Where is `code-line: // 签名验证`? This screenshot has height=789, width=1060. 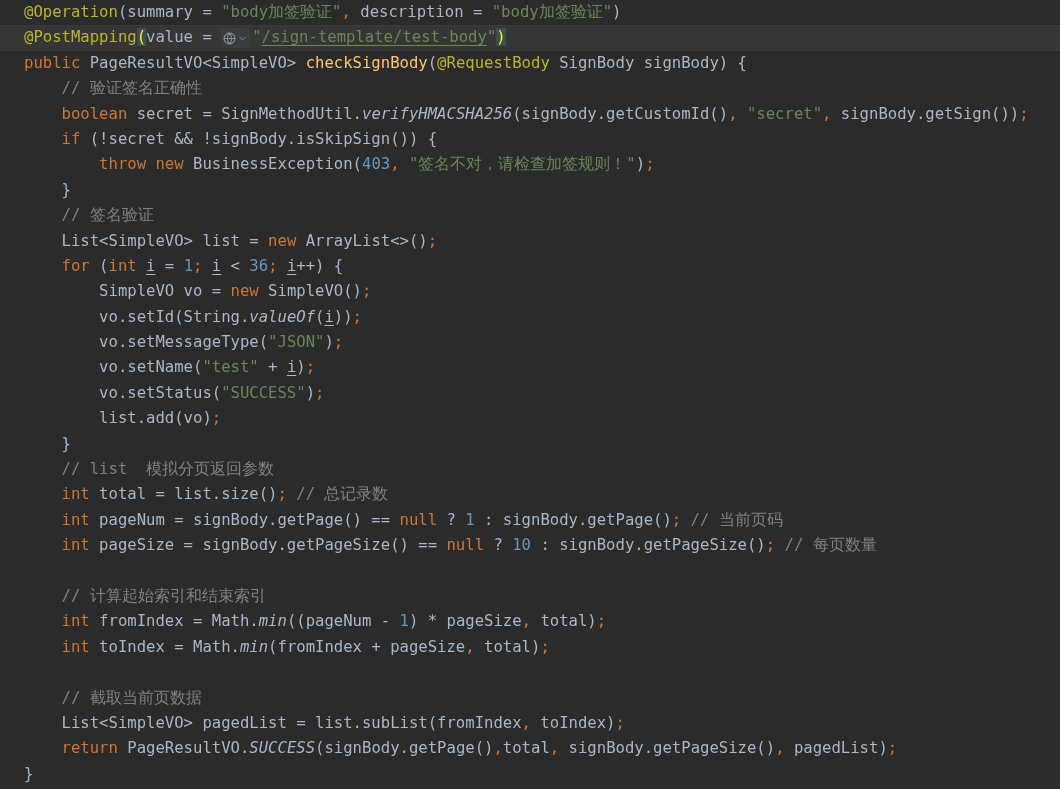
code-line: // 签名验证 is located at coordinates (107, 216).